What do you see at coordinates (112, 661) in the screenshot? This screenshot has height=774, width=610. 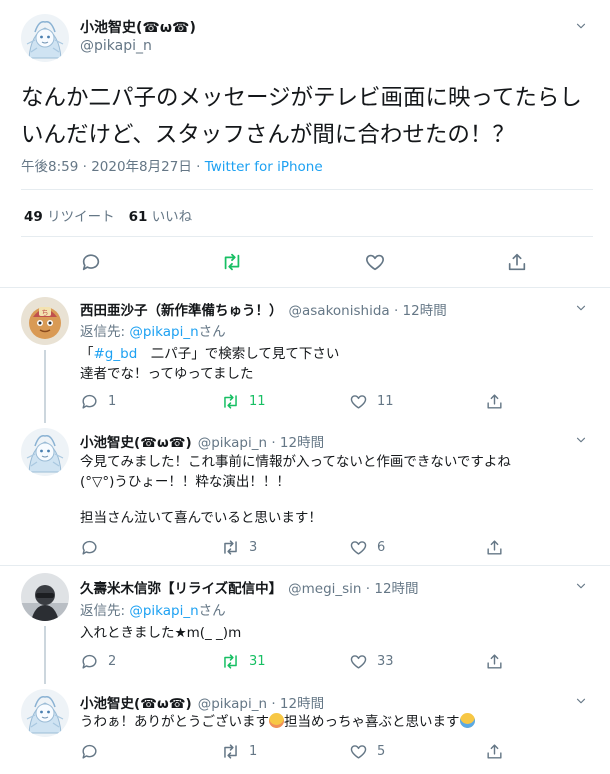 I see `reply-count: 2` at bounding box center [112, 661].